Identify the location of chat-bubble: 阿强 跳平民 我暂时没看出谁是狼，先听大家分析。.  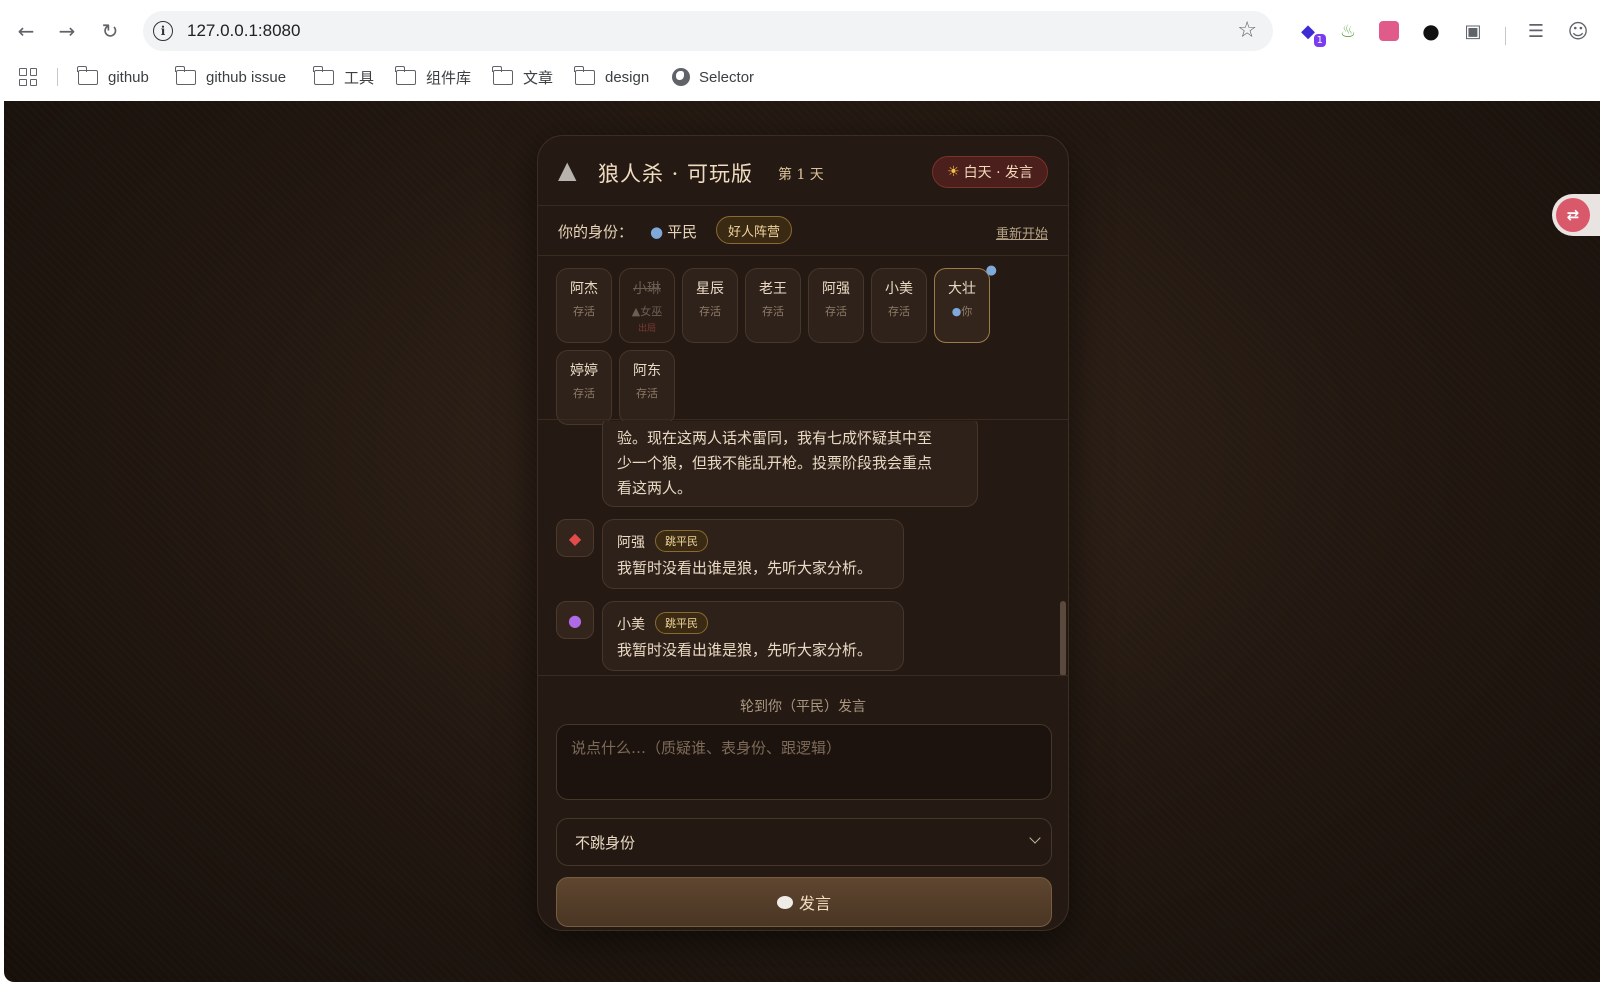
(753, 554).